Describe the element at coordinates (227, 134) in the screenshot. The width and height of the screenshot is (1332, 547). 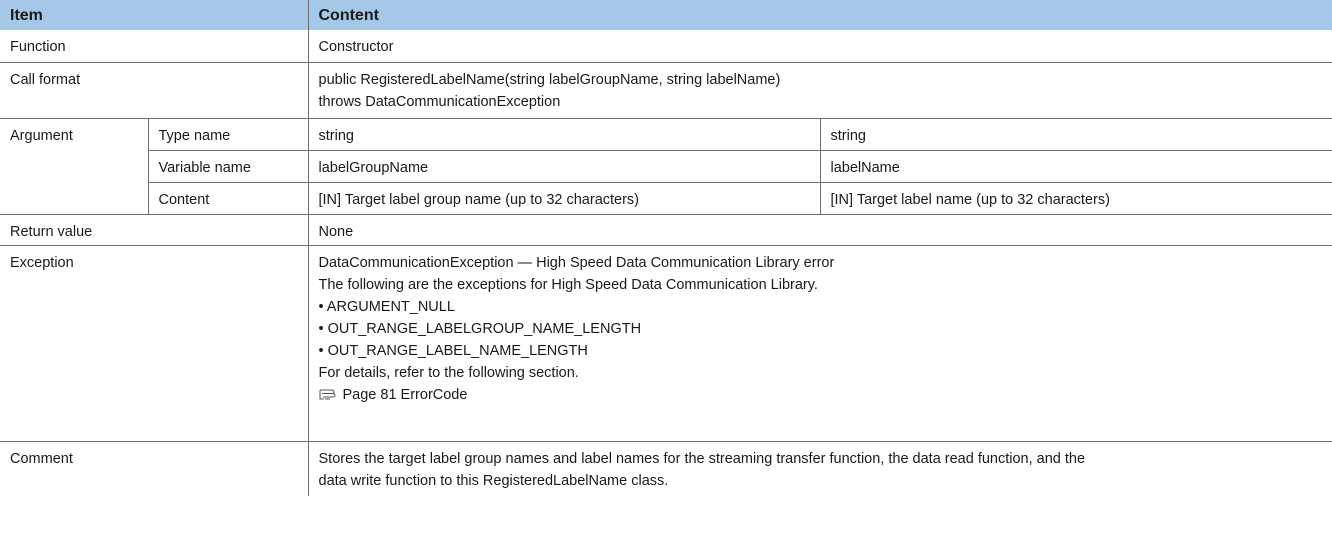
I see `argument-sub-label: Type name` at that location.